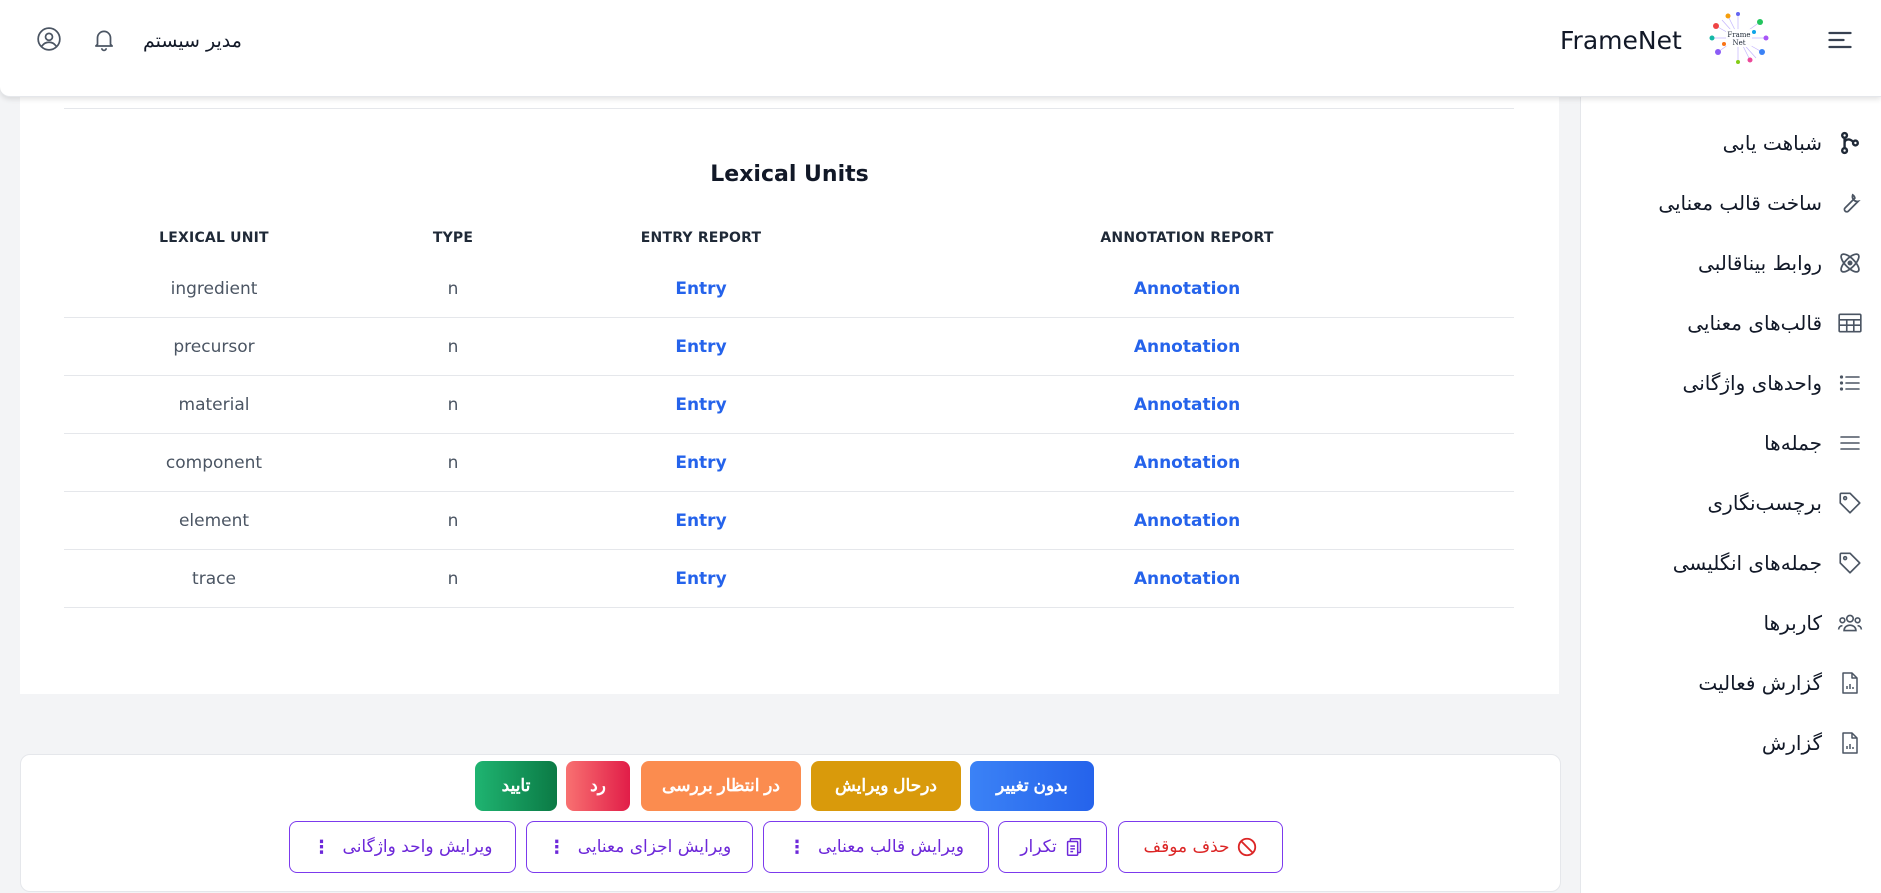 This screenshot has width=1881, height=893. What do you see at coordinates (789, 108) in the screenshot?
I see `divider` at bounding box center [789, 108].